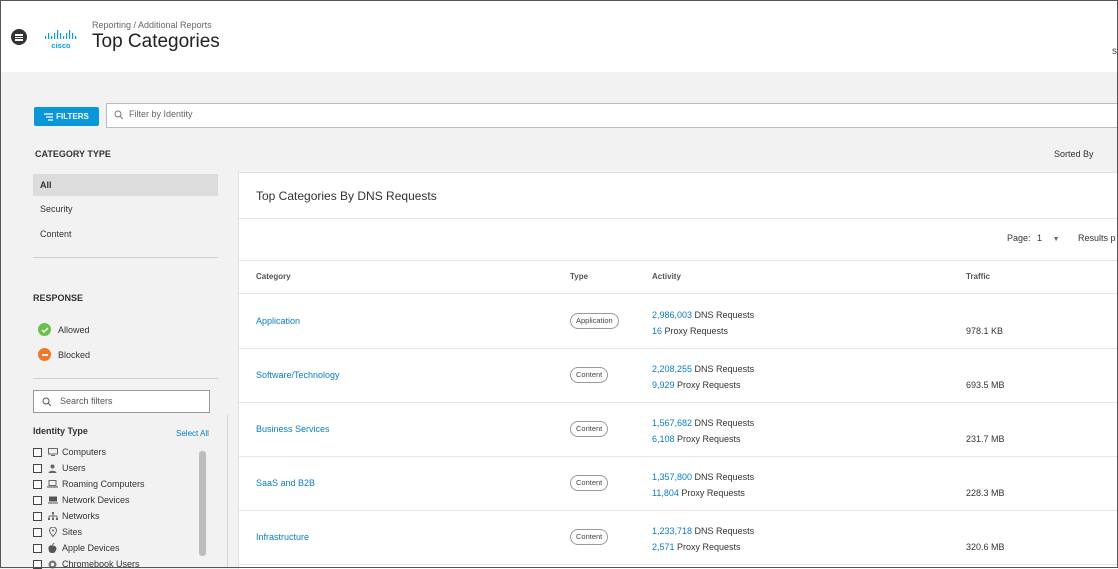  What do you see at coordinates (81, 500) in the screenshot?
I see `identity-type-network-devices: Network Devices` at bounding box center [81, 500].